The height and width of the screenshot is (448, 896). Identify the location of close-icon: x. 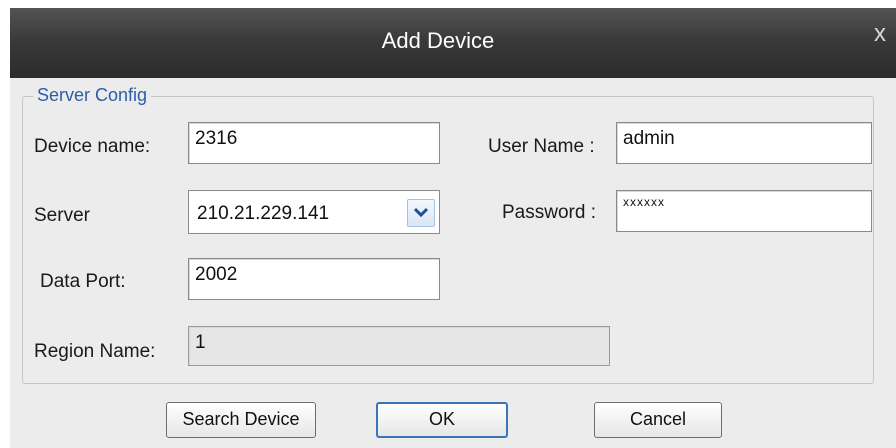
(880, 34).